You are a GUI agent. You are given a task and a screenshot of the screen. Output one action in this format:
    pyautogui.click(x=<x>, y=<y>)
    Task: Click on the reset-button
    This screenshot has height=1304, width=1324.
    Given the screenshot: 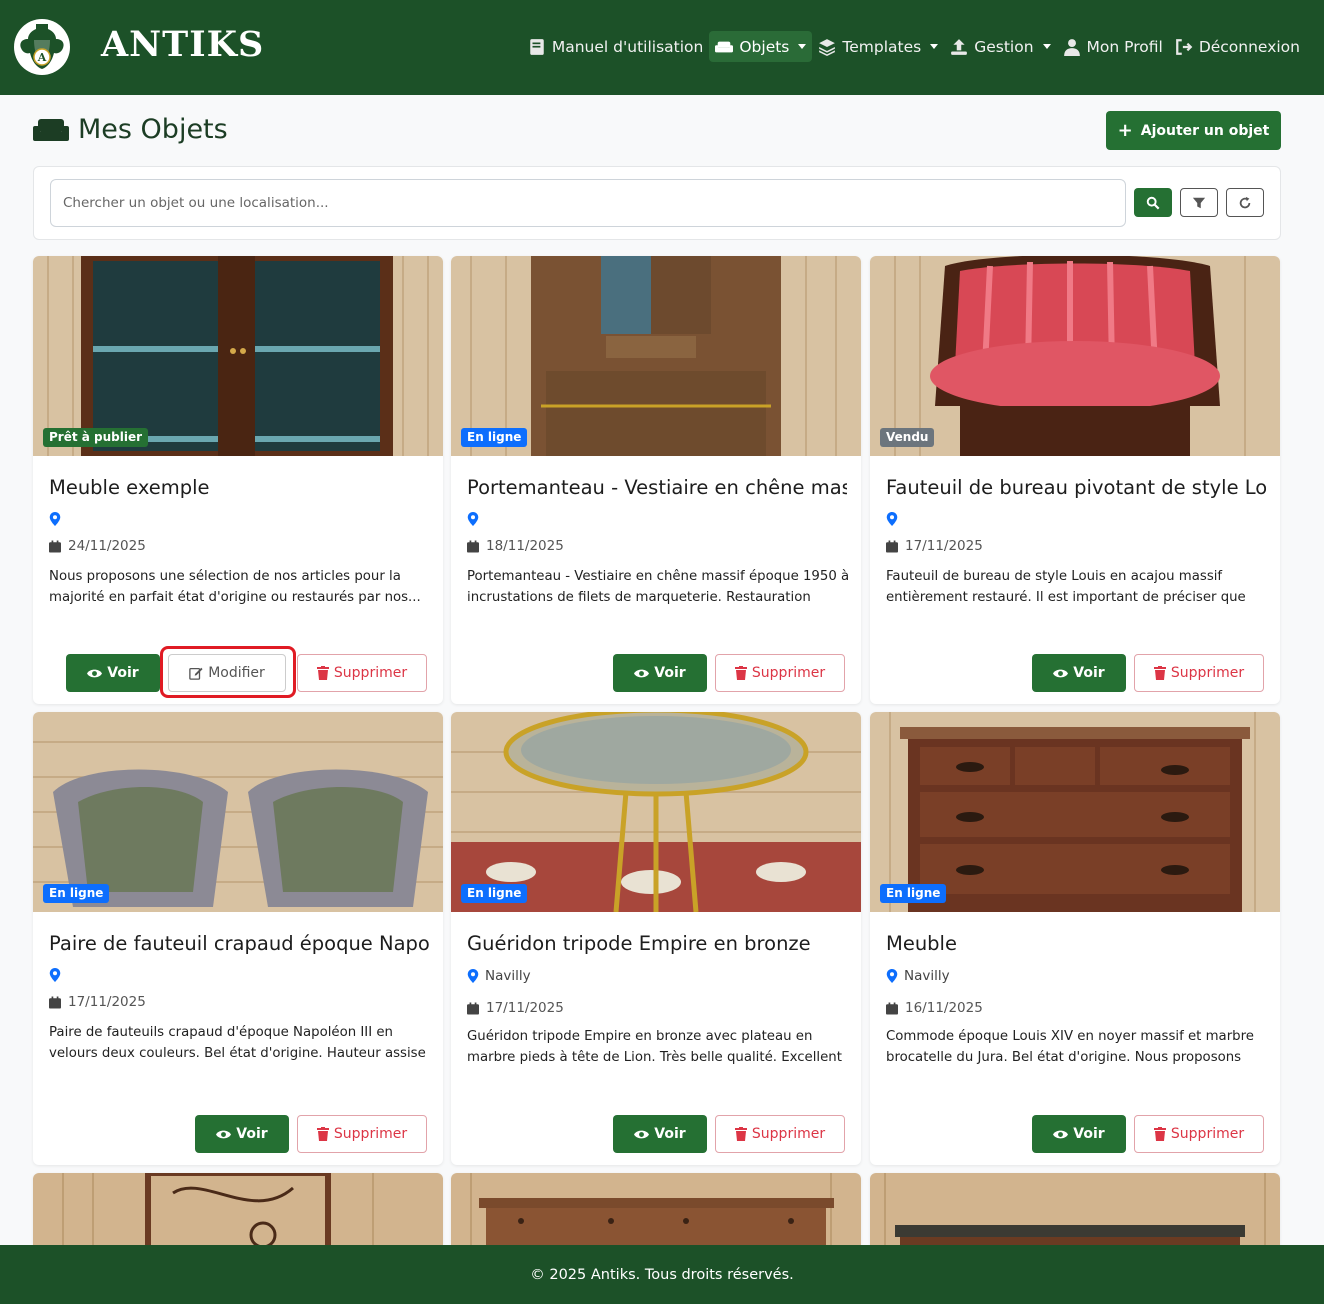 What is the action you would take?
    pyautogui.click(x=1245, y=202)
    